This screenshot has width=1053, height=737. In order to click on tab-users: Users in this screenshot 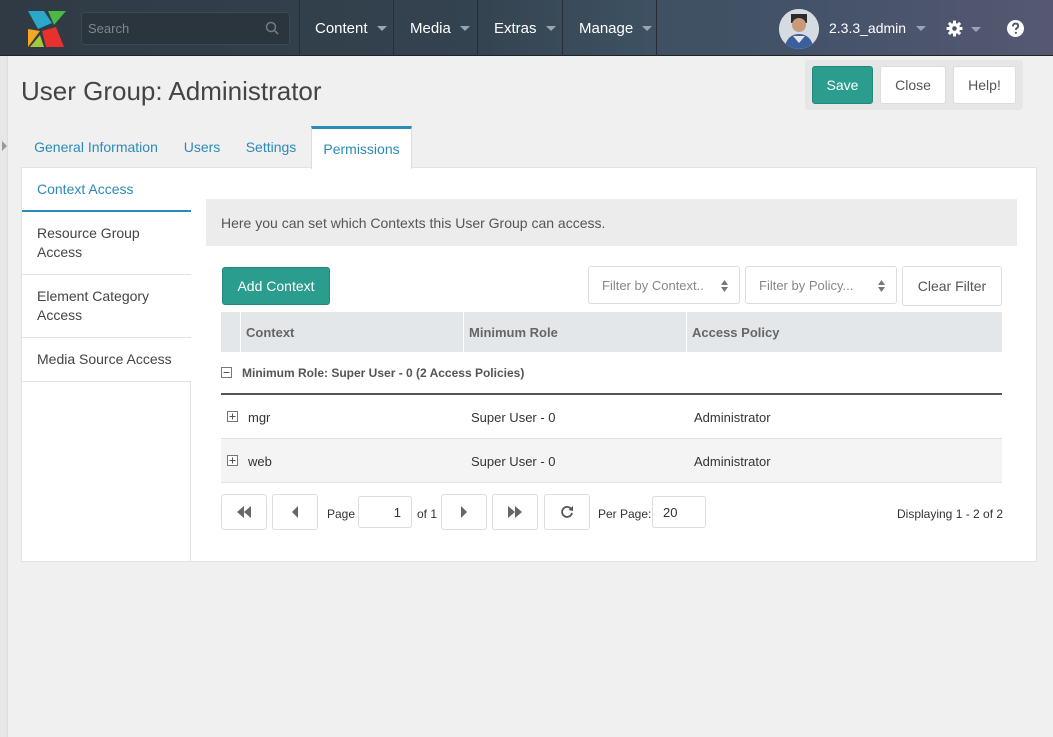, I will do `click(202, 147)`.